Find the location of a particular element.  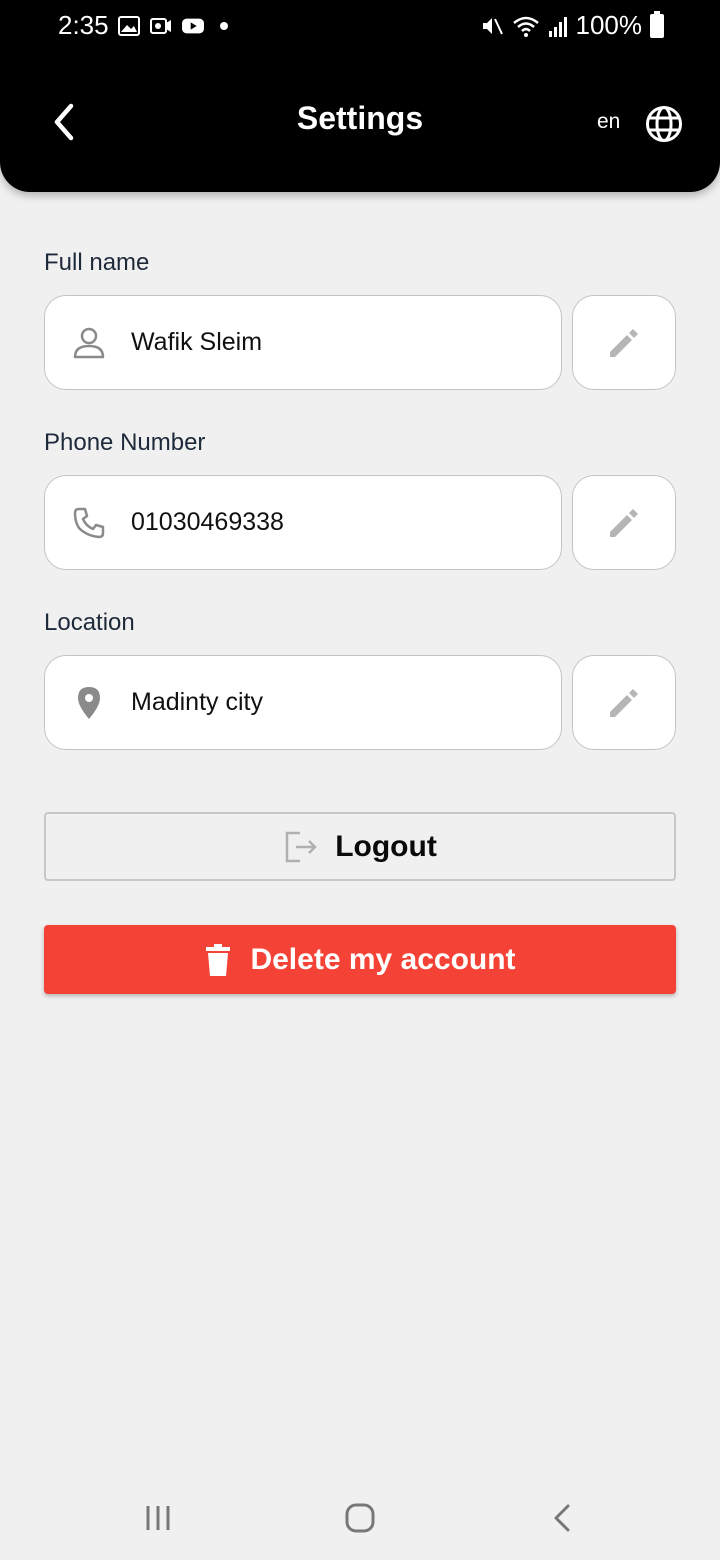

app-header: 2:35 100% Settings en is located at coordinates (360, 96).